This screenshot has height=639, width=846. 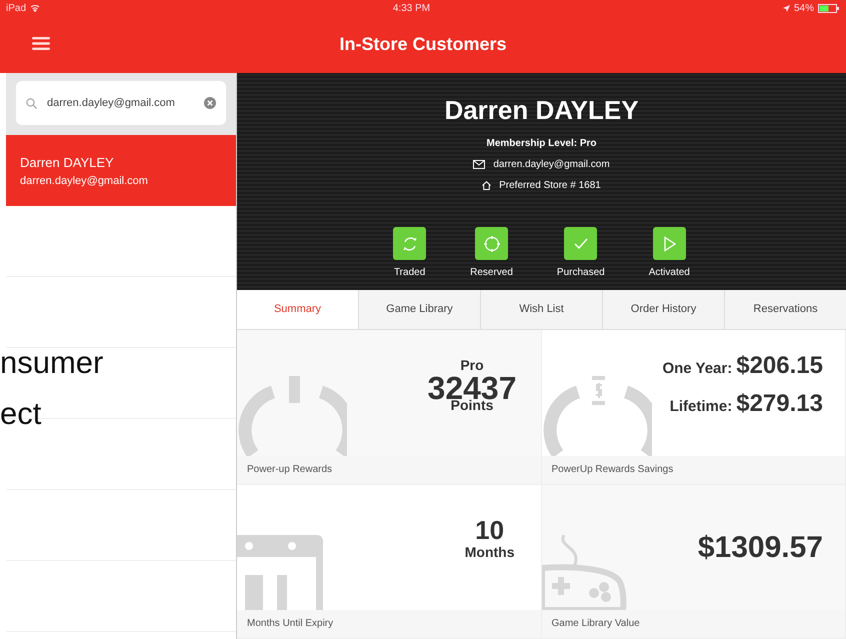 I want to click on tab: Game Library, so click(x=419, y=309).